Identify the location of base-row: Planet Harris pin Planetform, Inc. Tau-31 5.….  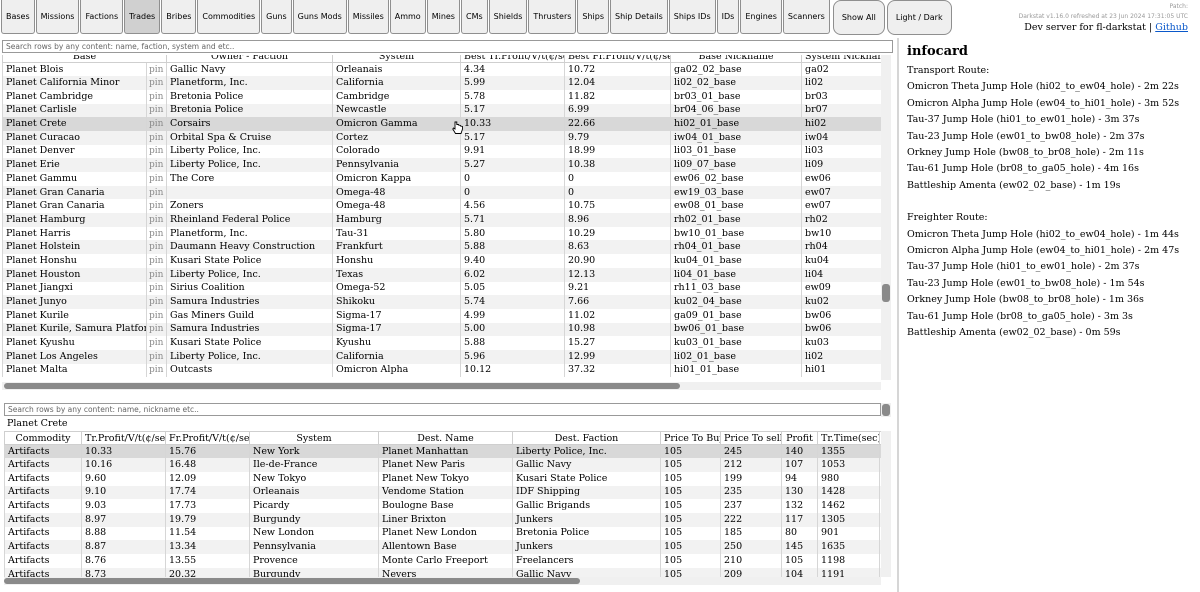
(441, 233).